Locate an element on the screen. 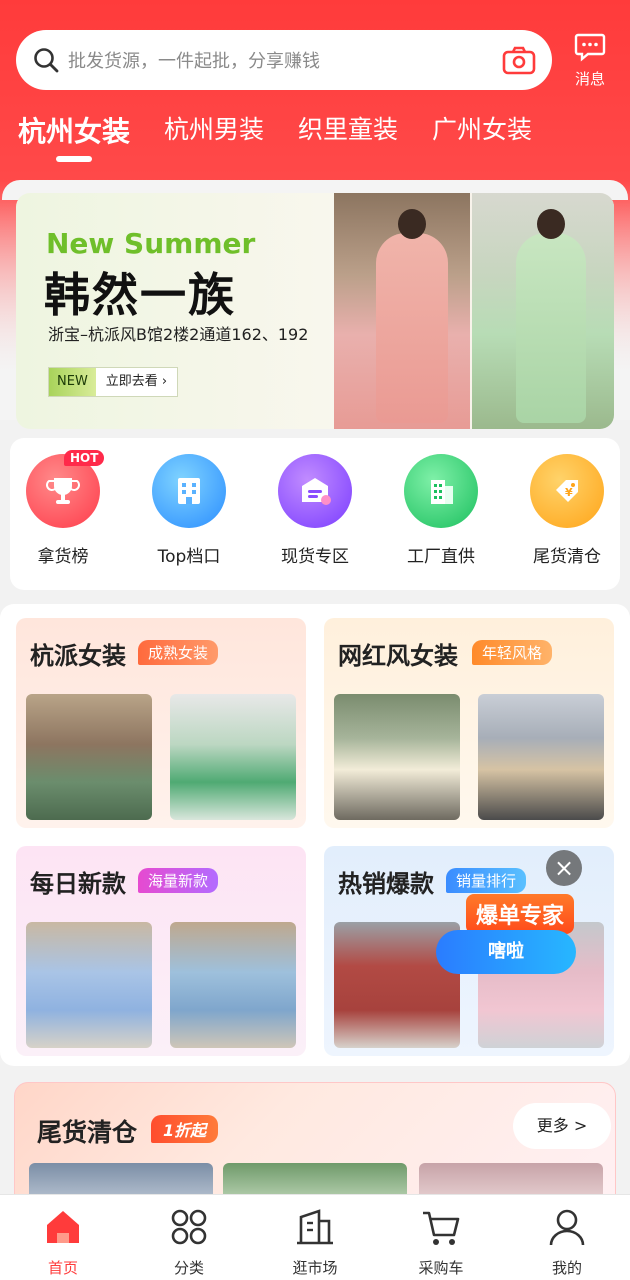 Image resolution: width=630 pixels, height=1280 pixels. entry-factory-direct: 工厂直供 is located at coordinates (441, 510).